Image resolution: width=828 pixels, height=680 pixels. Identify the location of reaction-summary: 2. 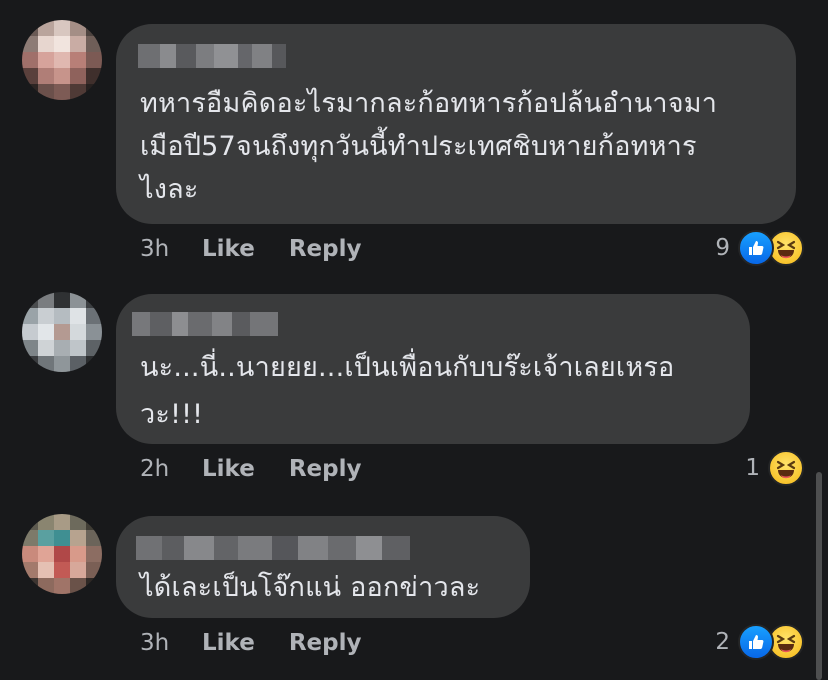
(759, 642).